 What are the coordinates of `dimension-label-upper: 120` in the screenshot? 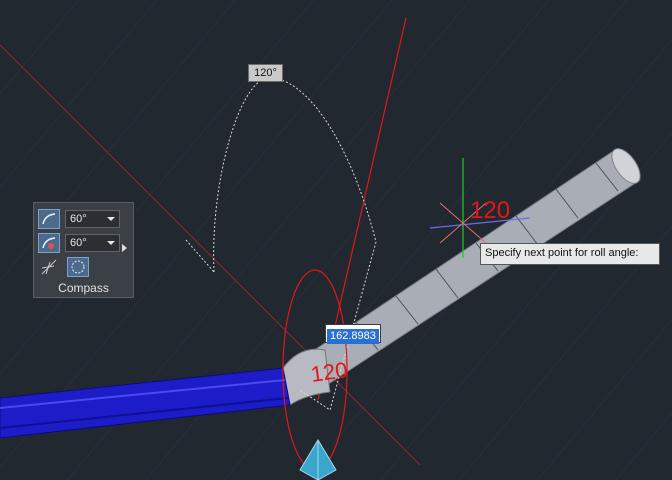 It's located at (490, 210).